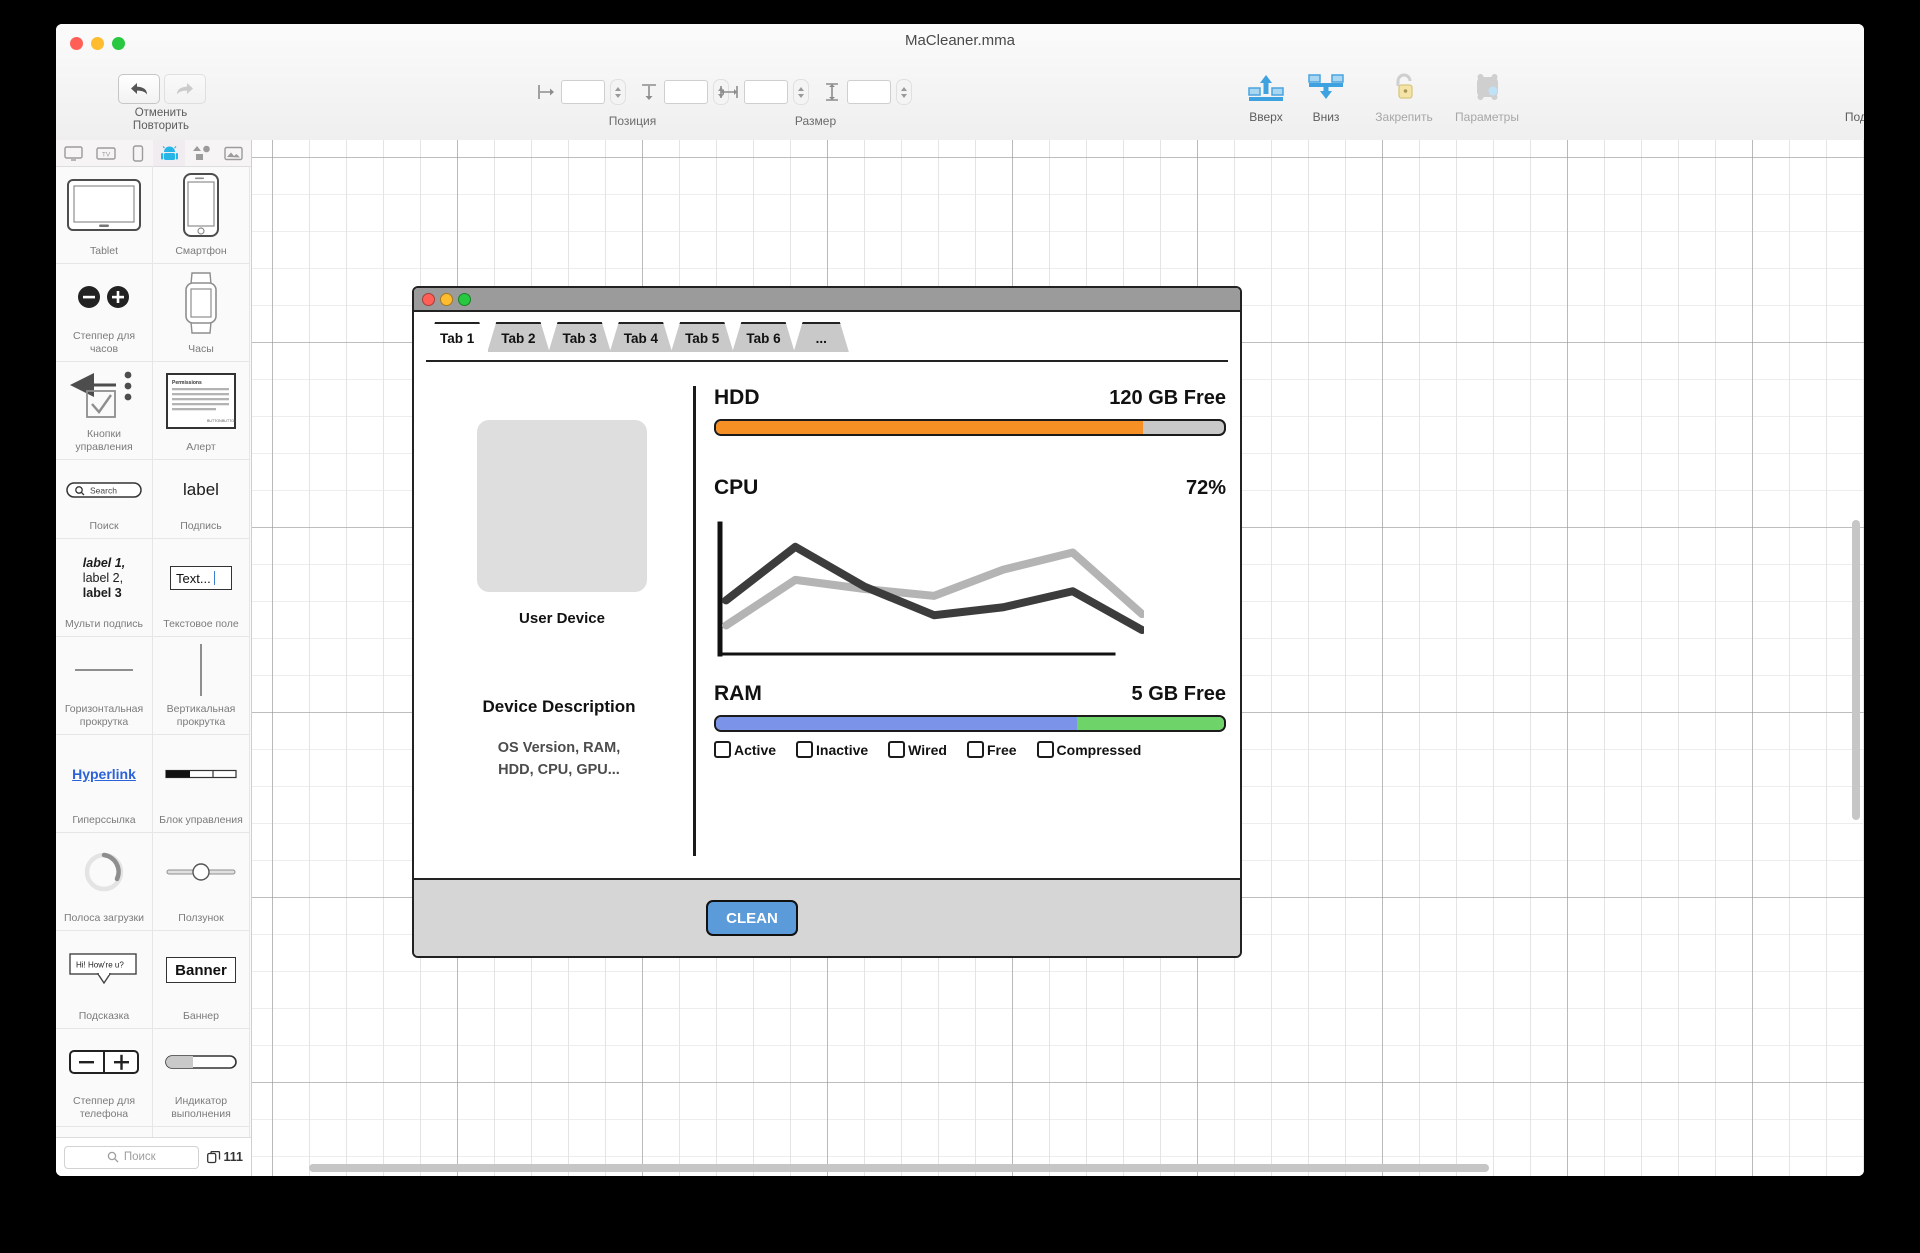 This screenshot has height=1253, width=1920. I want to click on position-x-stepper, so click(618, 92).